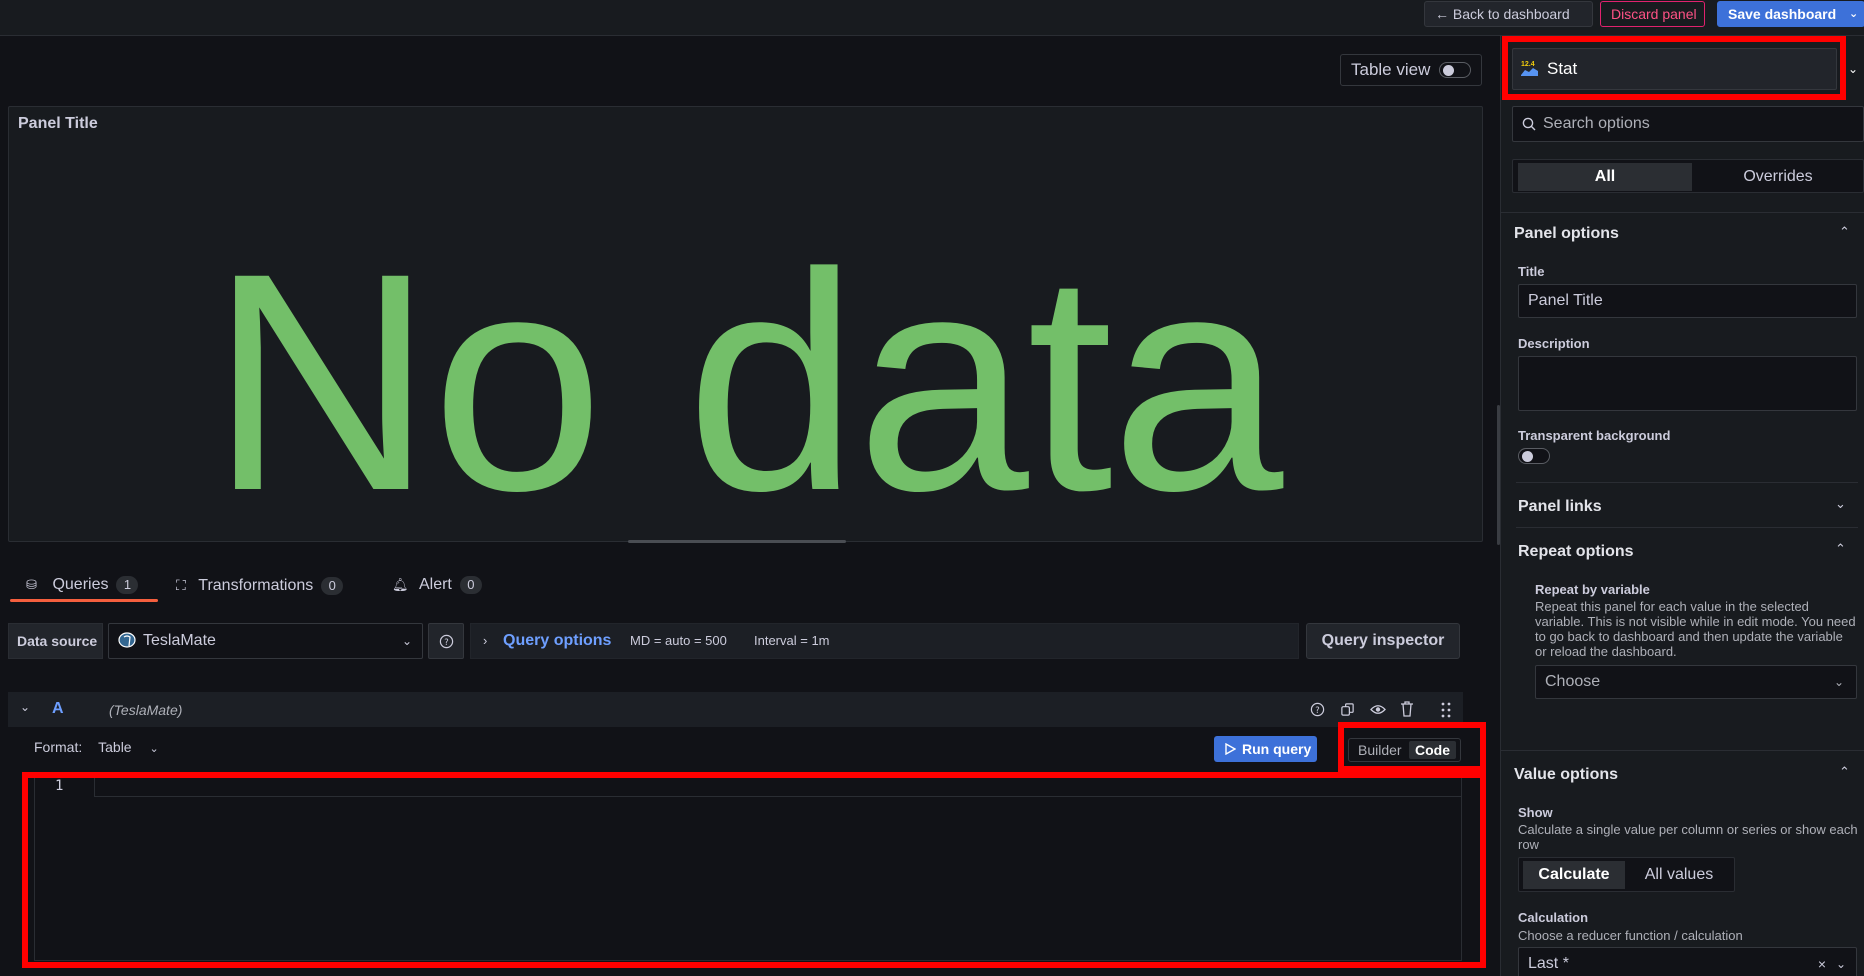 The height and width of the screenshot is (976, 1864). I want to click on description-textarea, so click(1687, 383).